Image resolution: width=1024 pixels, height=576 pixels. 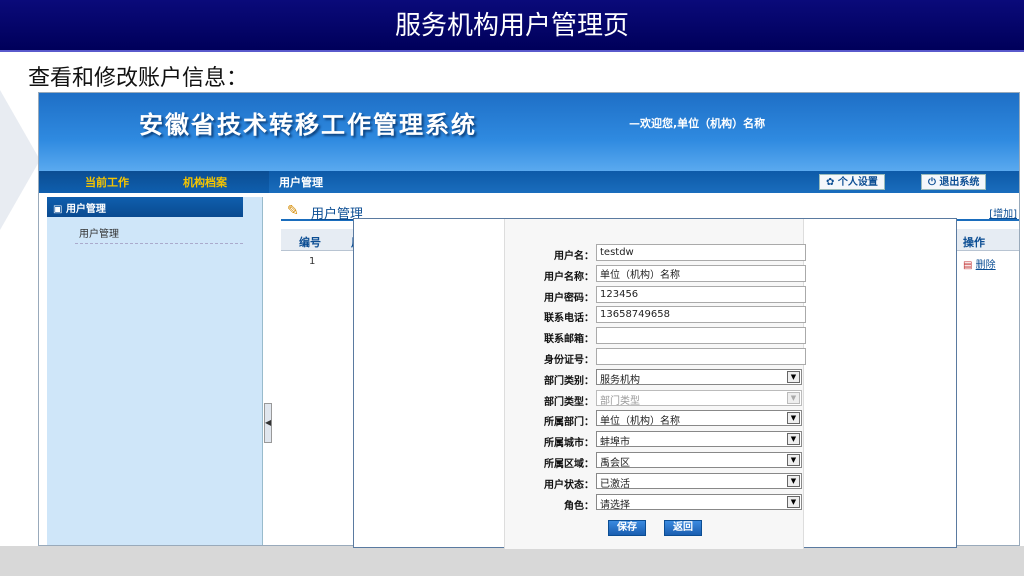 I want to click on dept-type-label: 部门类型：, so click(x=569, y=402).